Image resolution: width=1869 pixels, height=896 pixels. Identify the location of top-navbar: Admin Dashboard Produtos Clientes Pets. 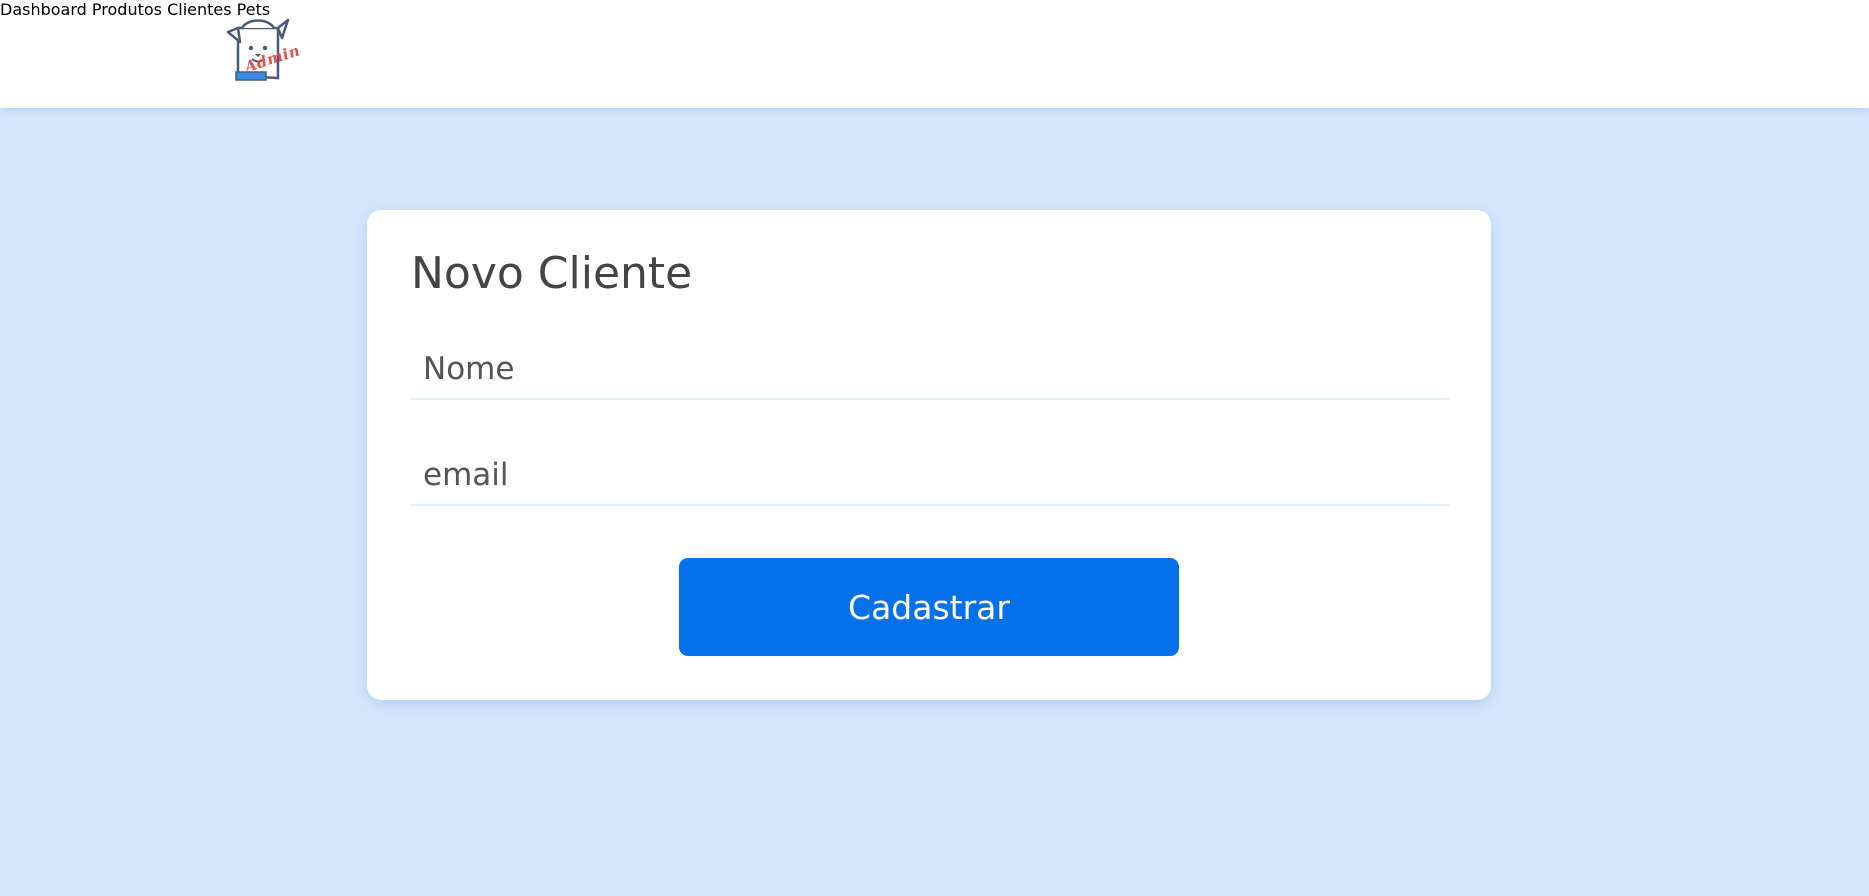
(934, 54).